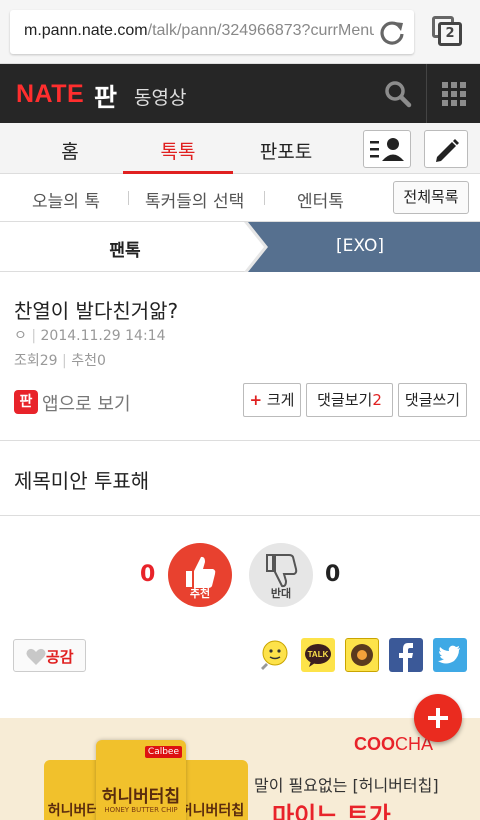 Image resolution: width=480 pixels, height=820 pixels. I want to click on site-header: NATE 판 동영상, so click(240, 93).